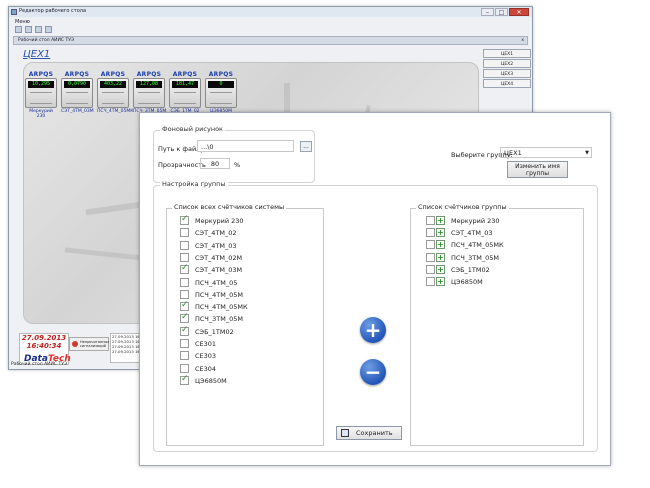 The height and width of the screenshot is (488, 650). I want to click on transparency-label: Прозрачность, so click(182, 165).